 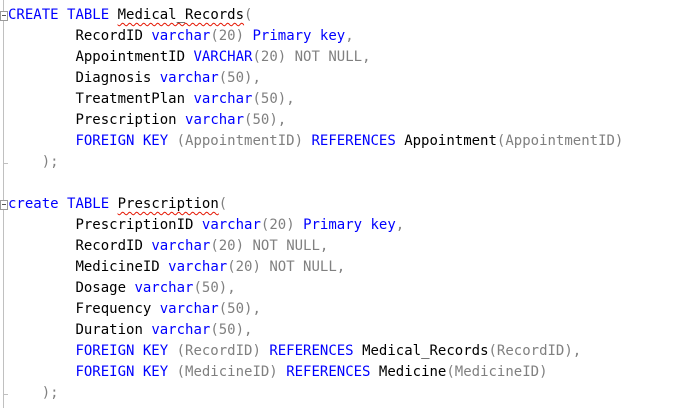 What do you see at coordinates (130, 57) in the screenshot?
I see `column-name: AppointmentID` at bounding box center [130, 57].